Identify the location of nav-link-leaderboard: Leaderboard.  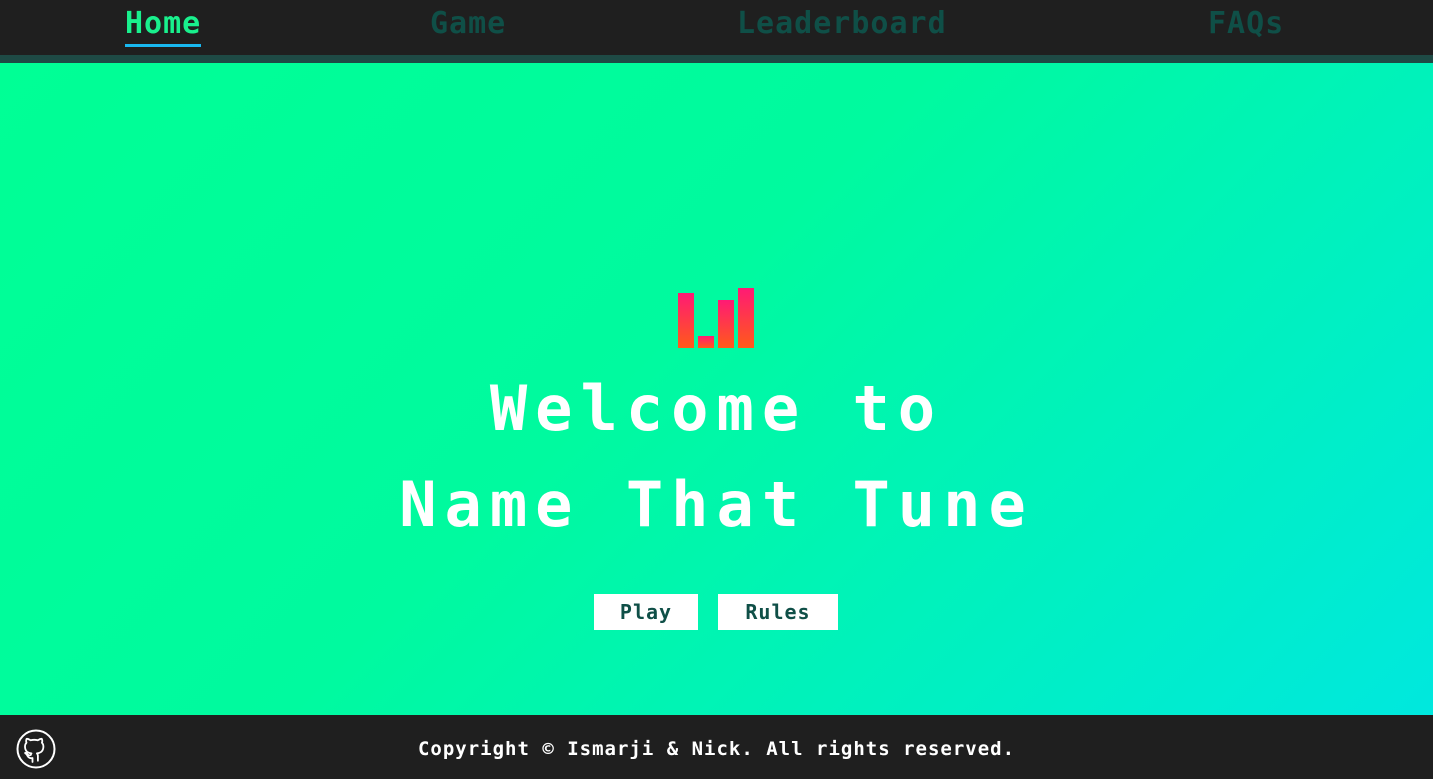
(842, 24).